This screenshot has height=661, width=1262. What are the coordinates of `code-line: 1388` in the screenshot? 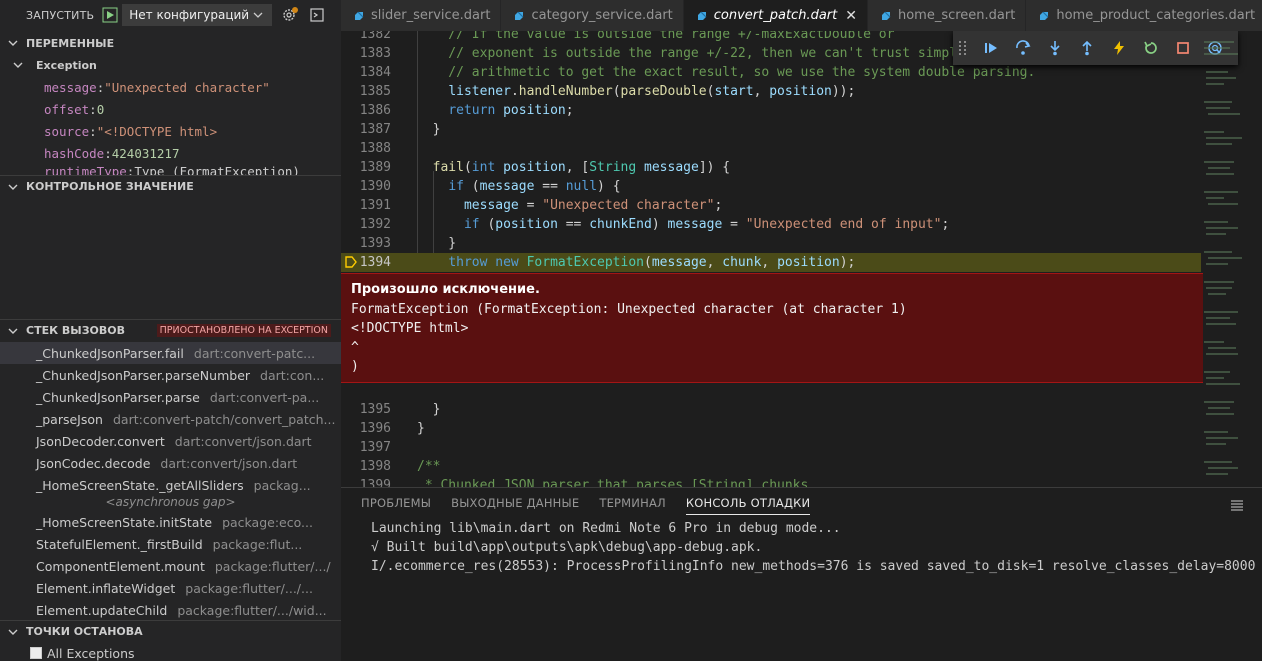 It's located at (771, 148).